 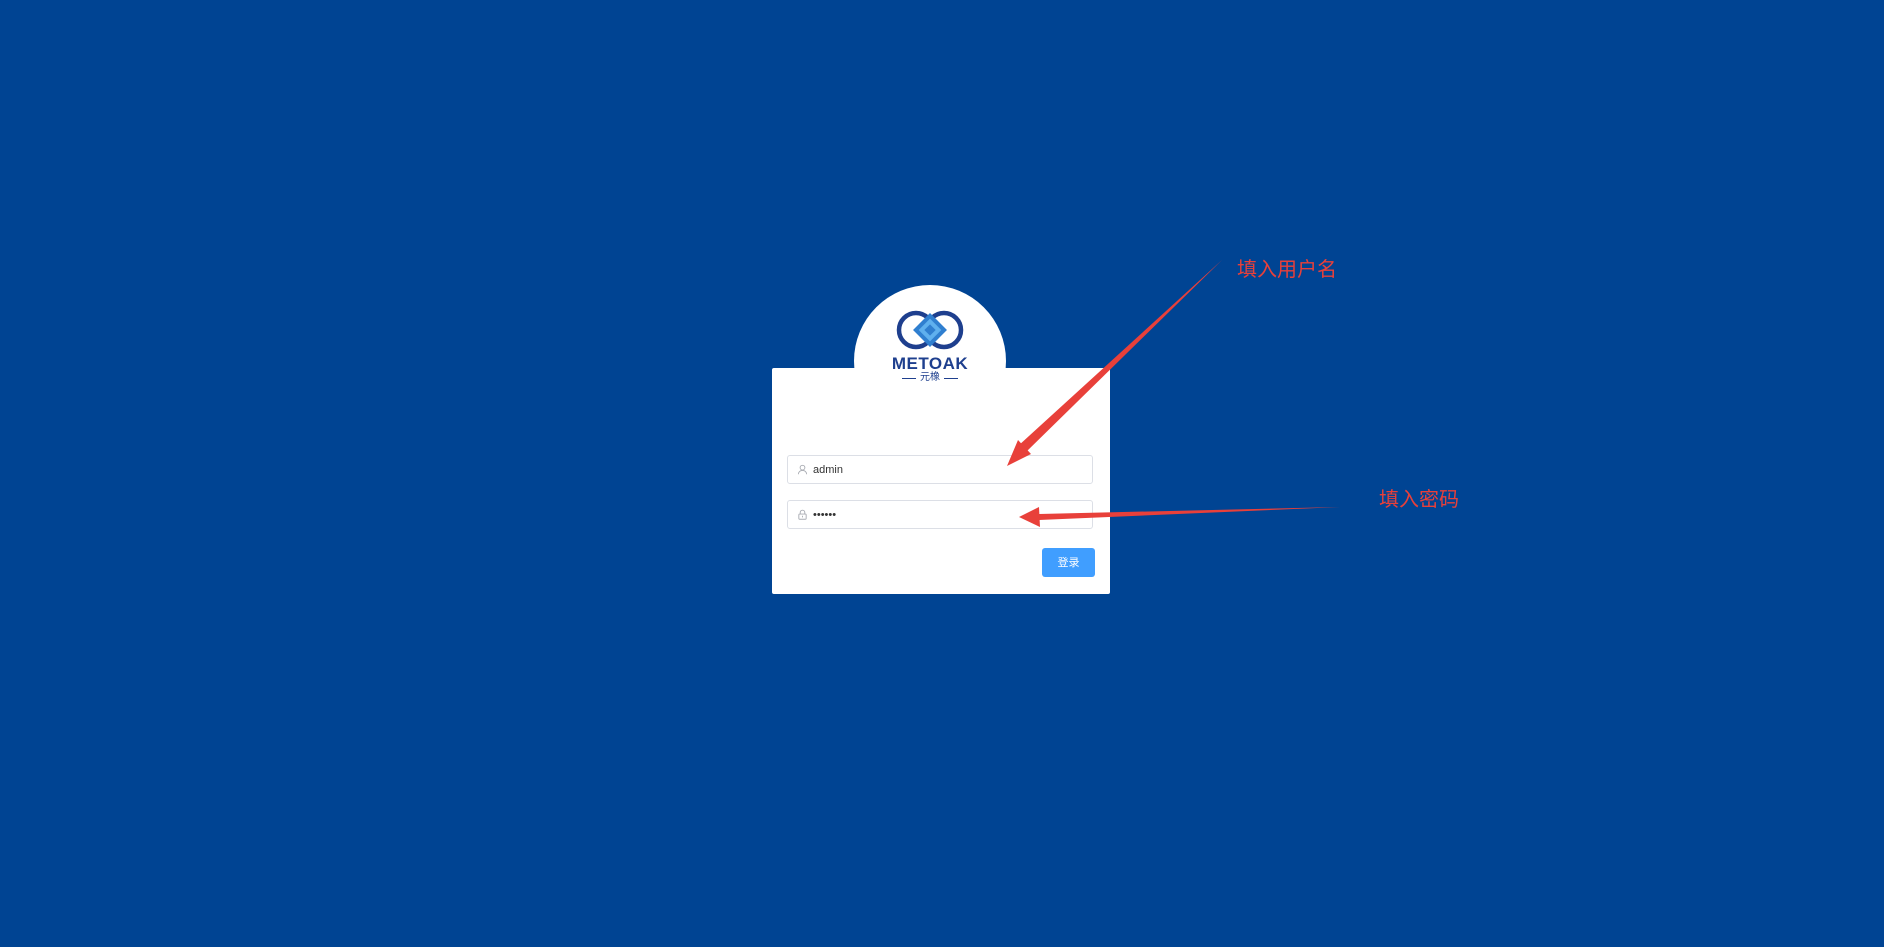 What do you see at coordinates (943, 469) in the screenshot?
I see `username-input` at bounding box center [943, 469].